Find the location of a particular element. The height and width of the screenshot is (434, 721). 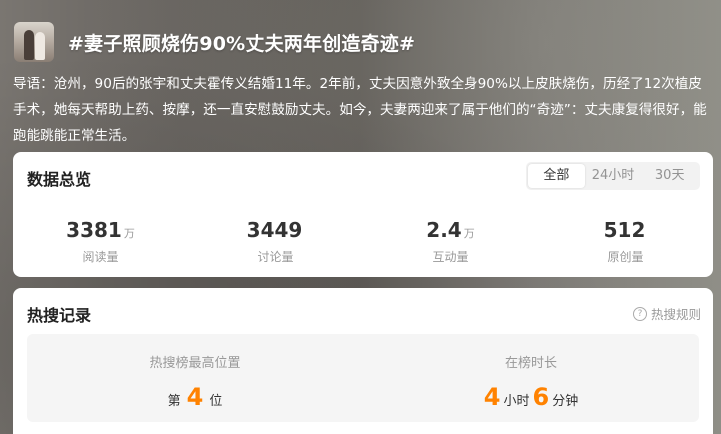

tab-30d: 30天 is located at coordinates (669, 176).